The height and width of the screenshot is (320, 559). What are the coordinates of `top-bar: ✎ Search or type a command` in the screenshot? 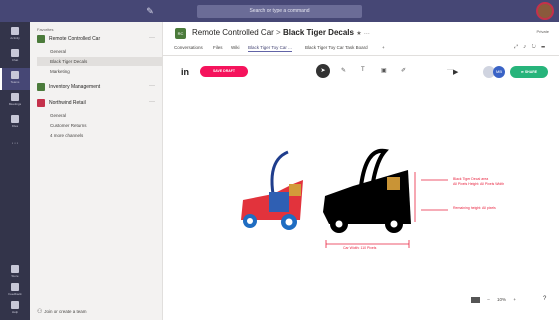 It's located at (279, 11).